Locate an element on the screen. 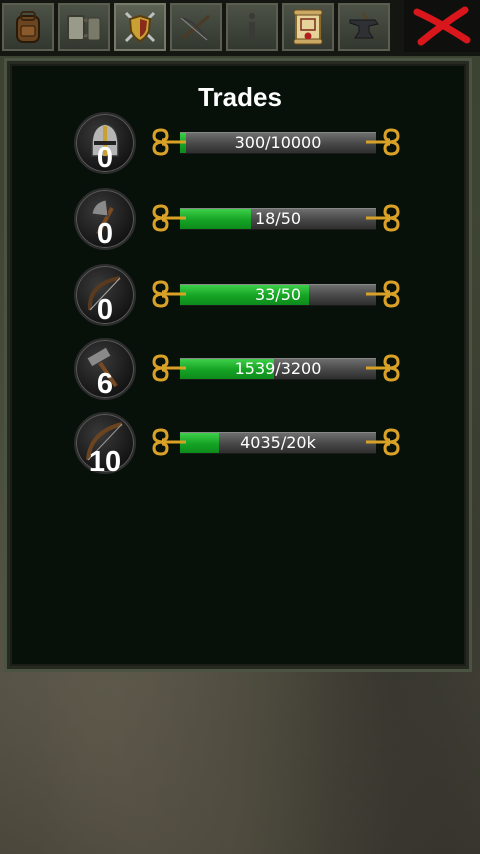 This screenshot has width=480, height=854. trade-count: 10 is located at coordinates (105, 462).